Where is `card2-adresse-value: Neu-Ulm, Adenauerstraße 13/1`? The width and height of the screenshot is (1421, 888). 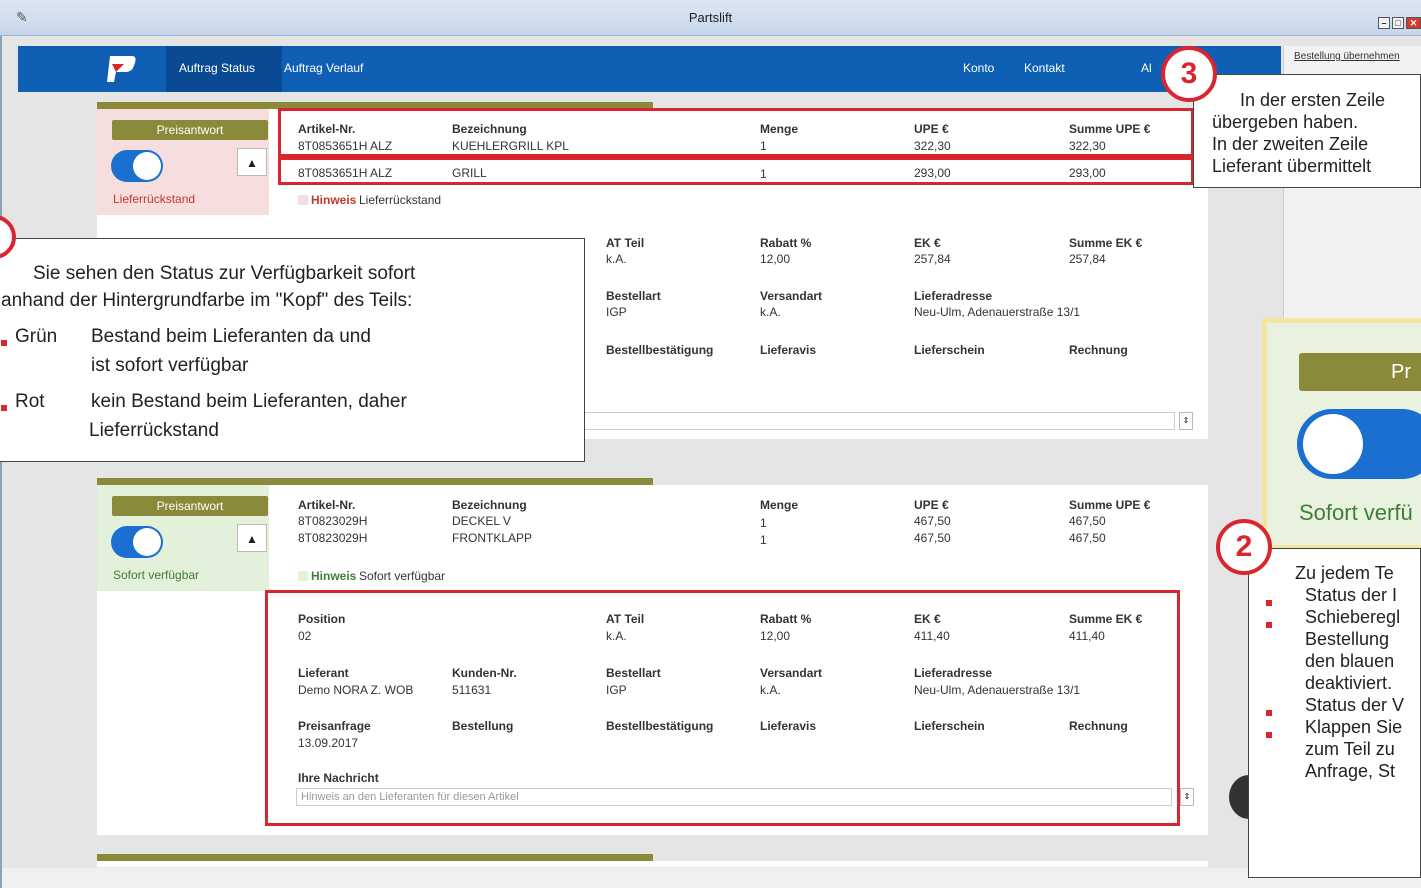 card2-adresse-value: Neu-Ulm, Adenauerstraße 13/1 is located at coordinates (997, 690).